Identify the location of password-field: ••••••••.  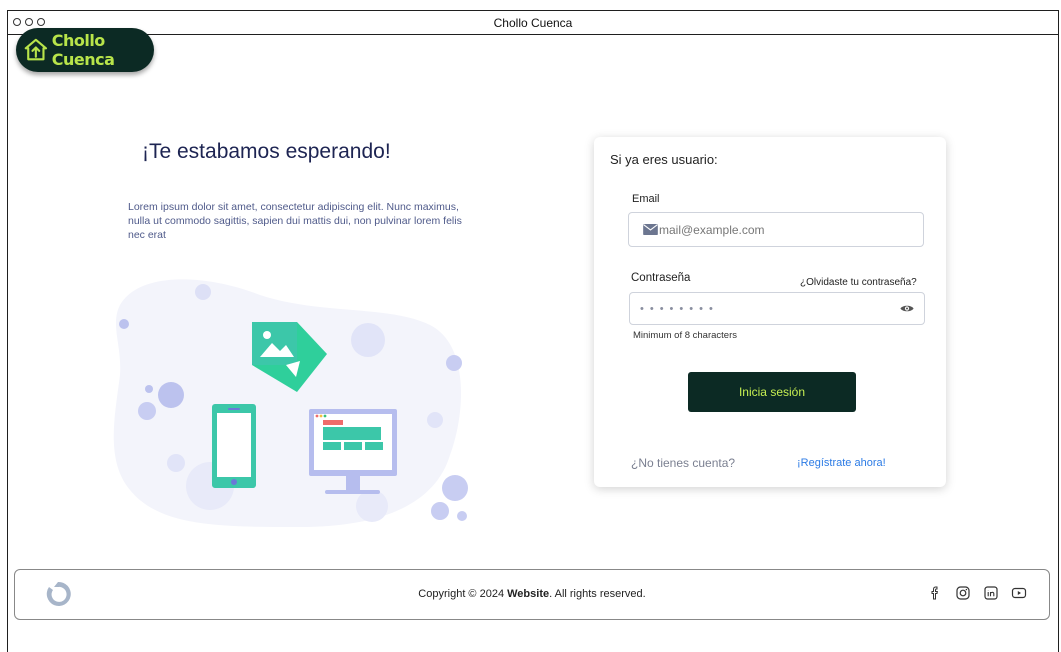
(777, 308).